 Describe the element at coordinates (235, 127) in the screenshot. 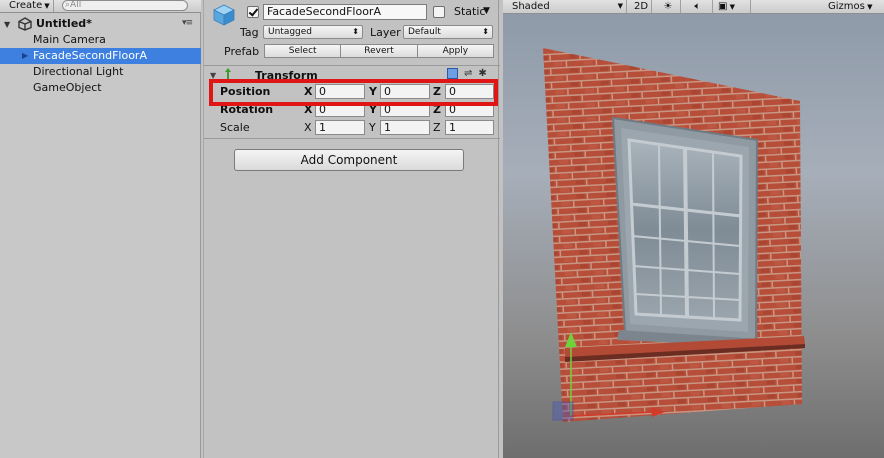

I see `scale-label: Scale` at that location.